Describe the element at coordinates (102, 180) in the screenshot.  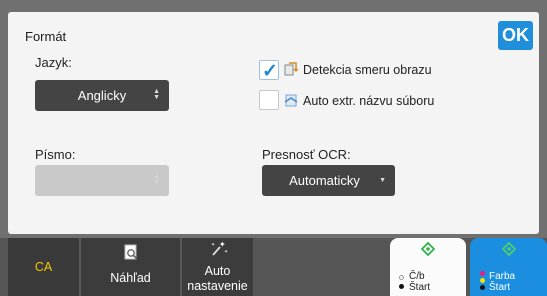
I see `font-dropdown: ▲ ▼` at that location.